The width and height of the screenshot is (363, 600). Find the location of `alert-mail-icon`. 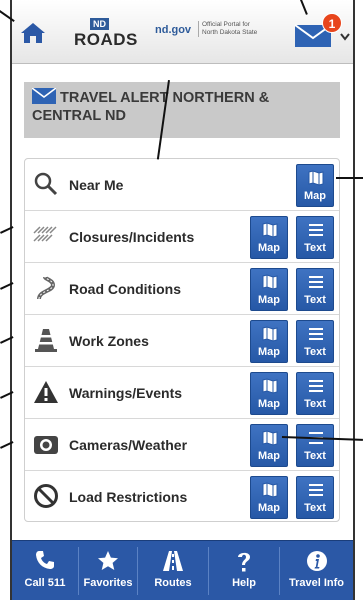

alert-mail-icon is located at coordinates (44, 96).